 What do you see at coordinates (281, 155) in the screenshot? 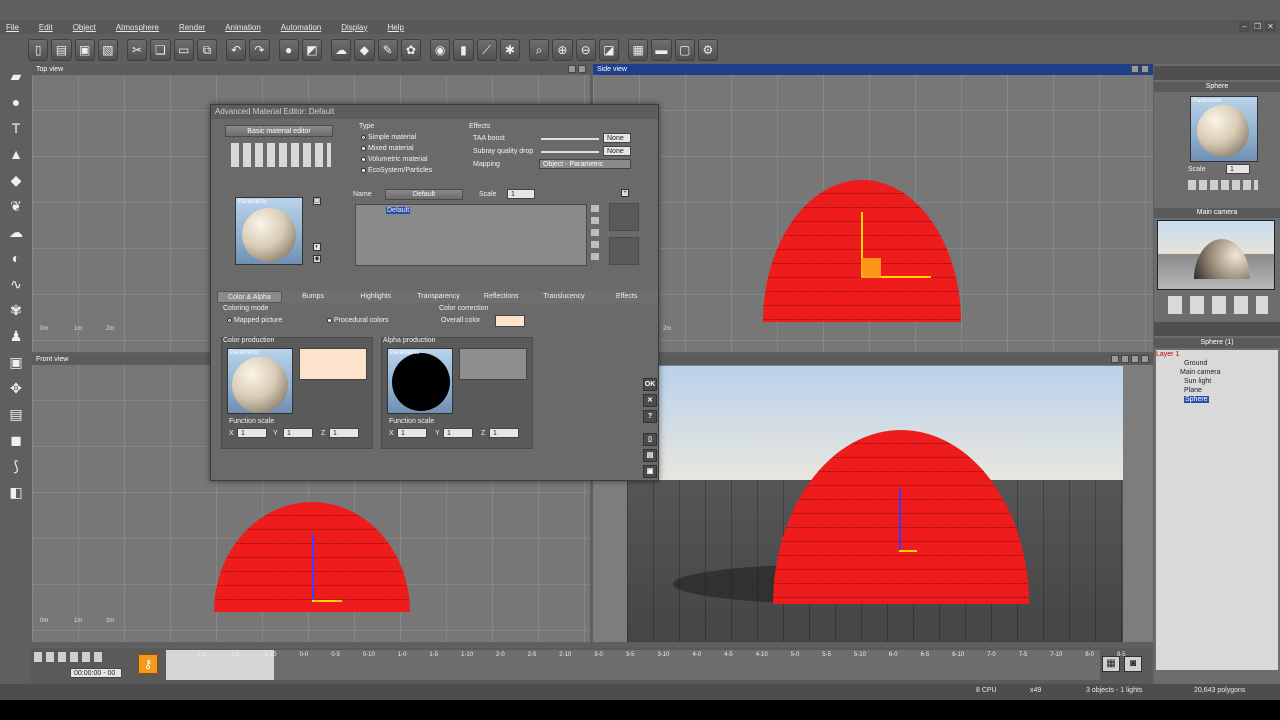
I see `material-tool-icons` at bounding box center [281, 155].